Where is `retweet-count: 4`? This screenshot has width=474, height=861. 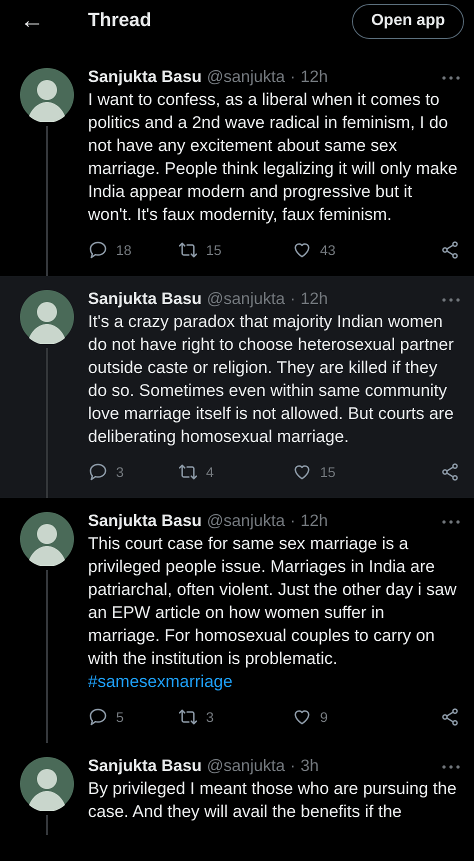 retweet-count: 4 is located at coordinates (210, 472).